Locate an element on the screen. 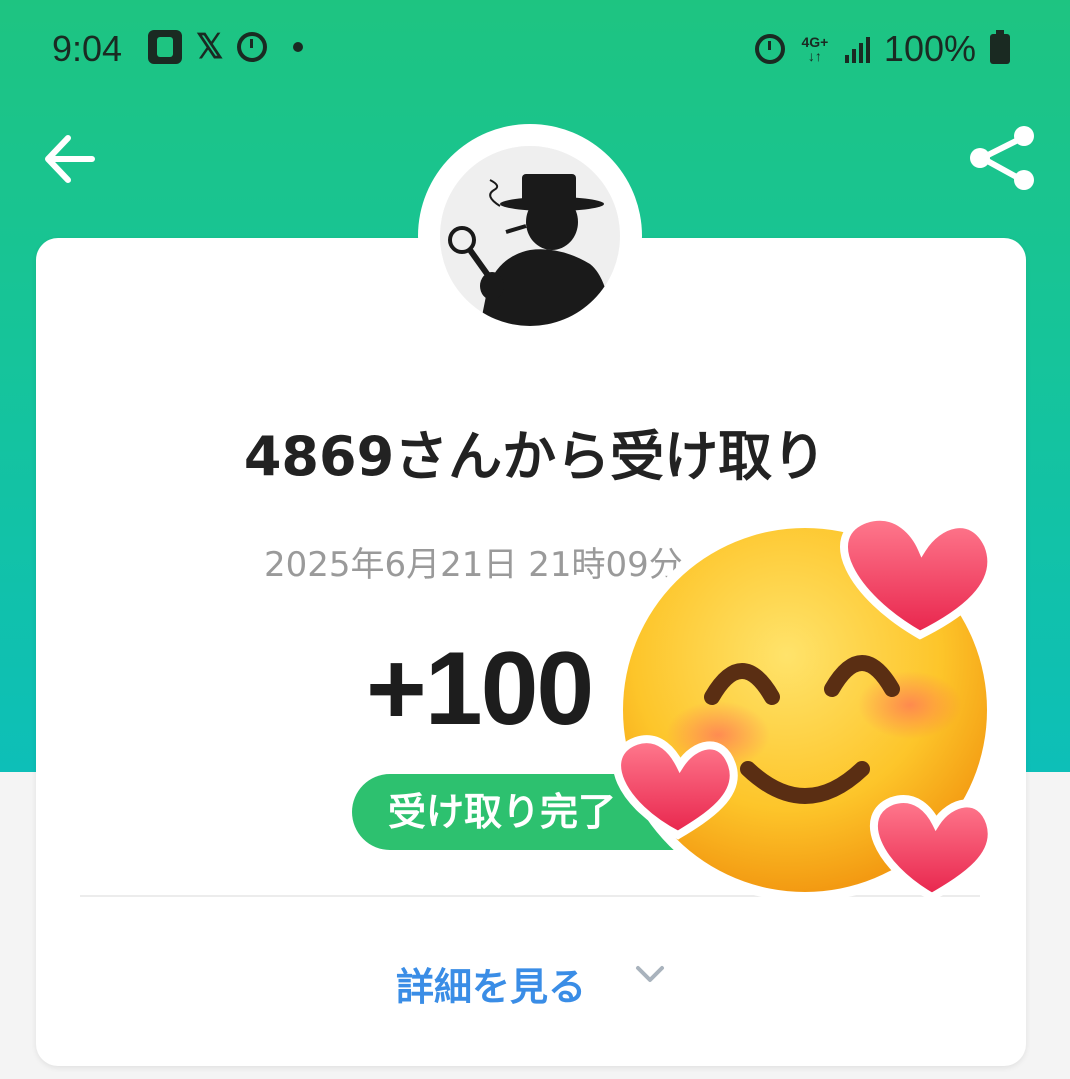 This screenshot has height=1079, width=1070. status-bar: 9:04 𝕏 4G+ ↓↑ 100% is located at coordinates (535, 50).